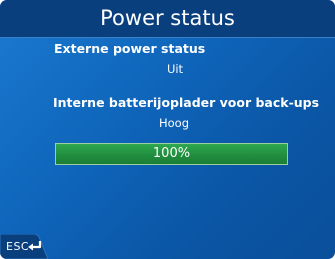  Describe the element at coordinates (175, 69) in the screenshot. I see `external-power-value: Uit` at that location.